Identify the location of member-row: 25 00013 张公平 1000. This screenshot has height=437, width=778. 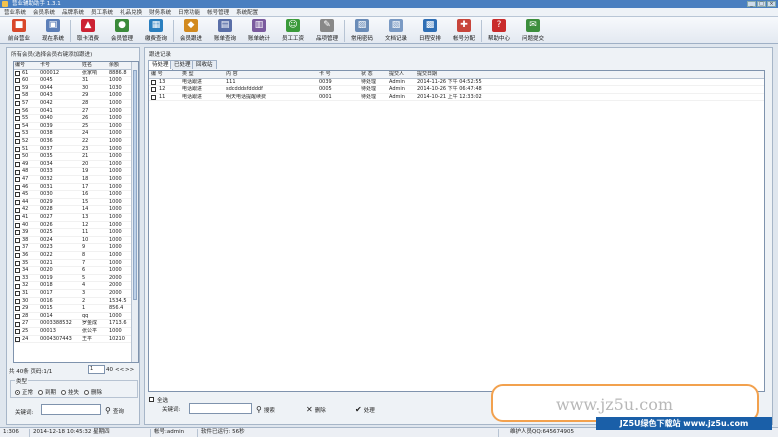
(76, 332).